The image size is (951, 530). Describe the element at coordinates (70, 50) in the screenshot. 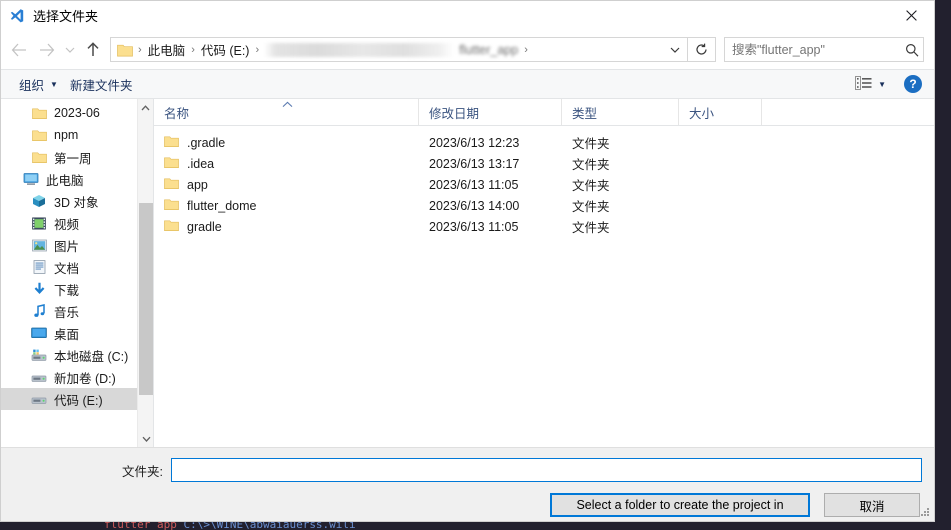

I see `recent-locations-chevron-down-icon` at that location.